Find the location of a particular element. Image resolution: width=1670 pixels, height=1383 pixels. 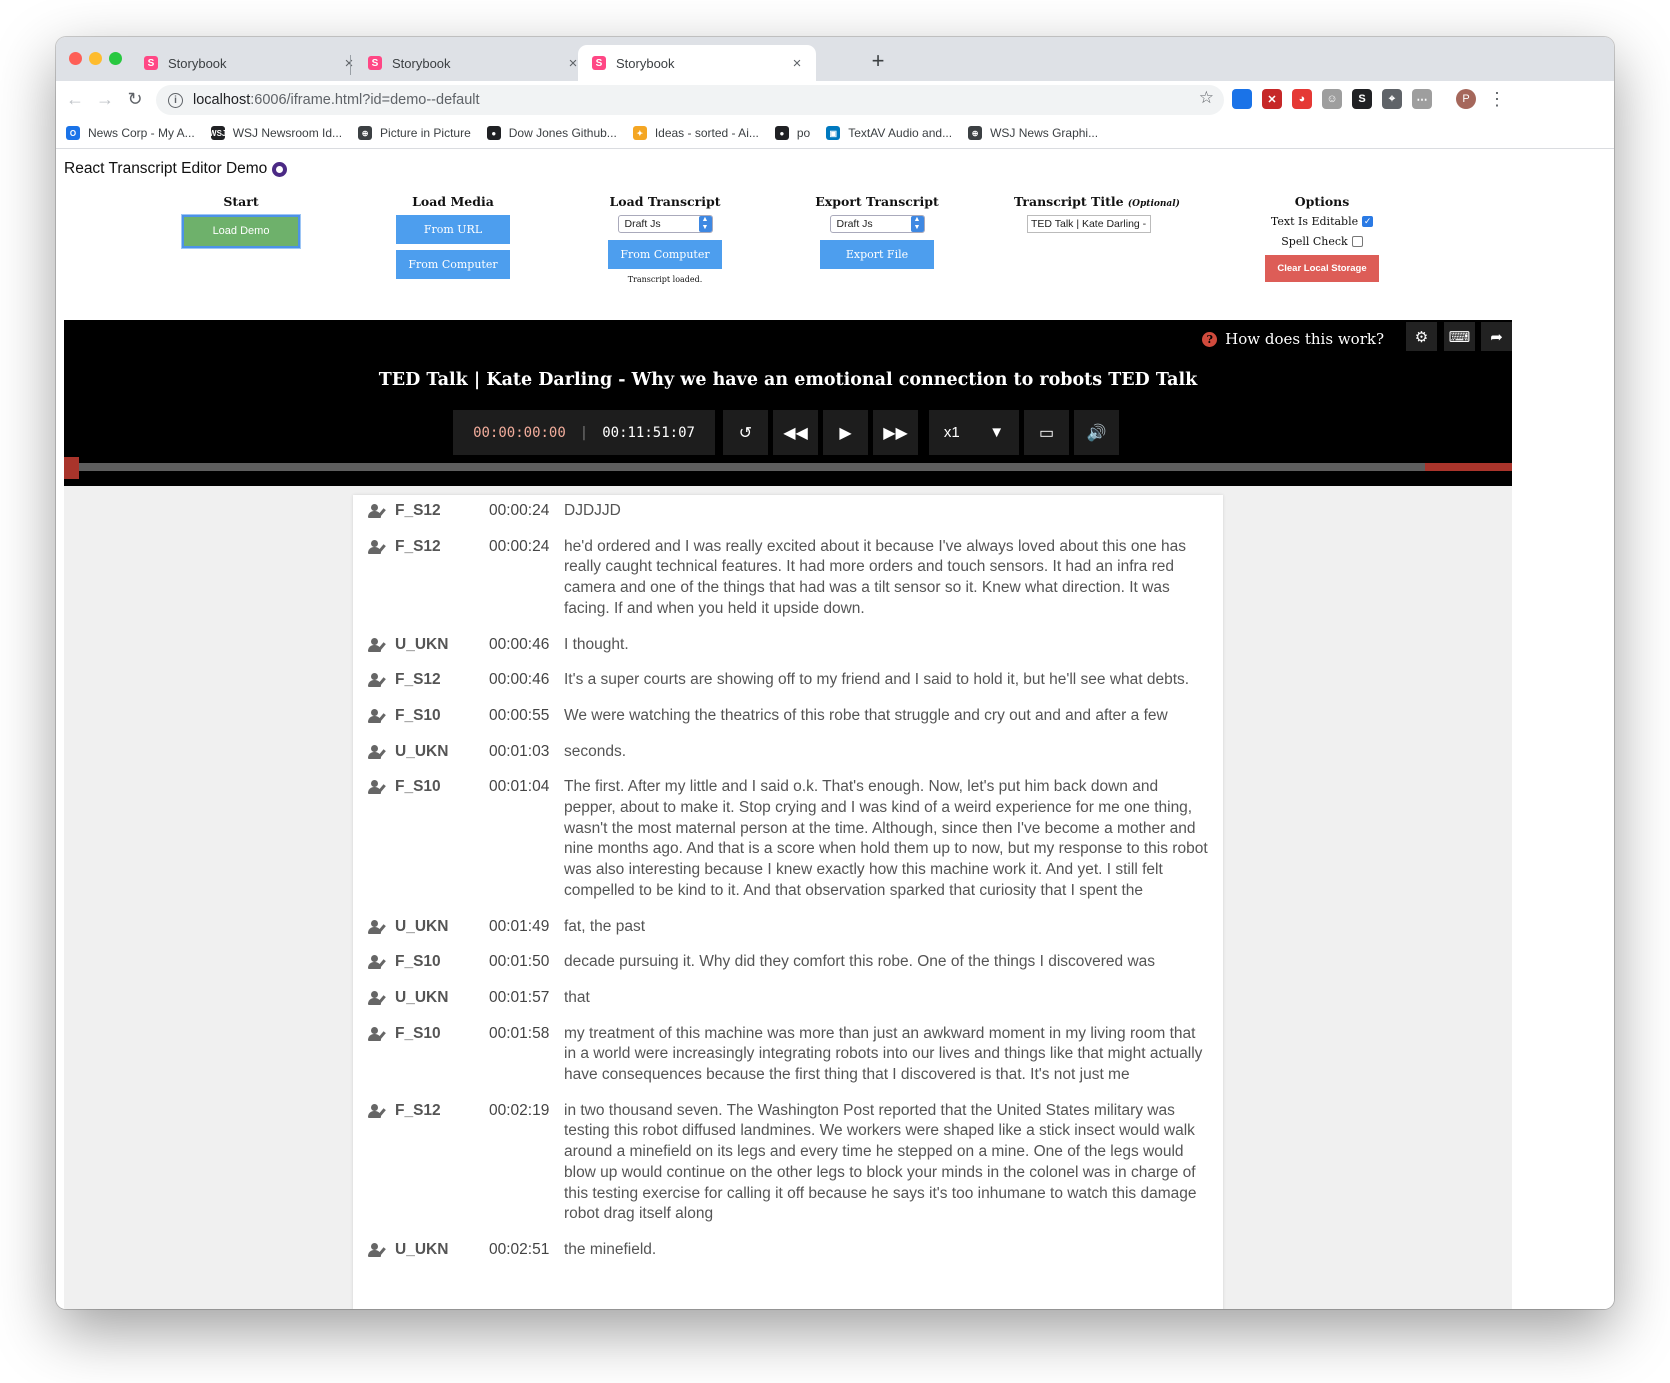

paragraph-timecode: 00:01:04 is located at coordinates (526, 839).